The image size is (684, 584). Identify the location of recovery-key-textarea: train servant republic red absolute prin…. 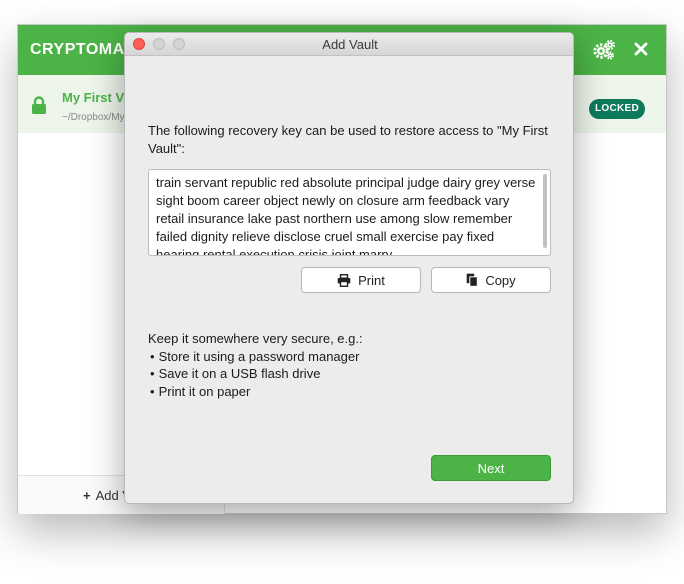
(349, 212).